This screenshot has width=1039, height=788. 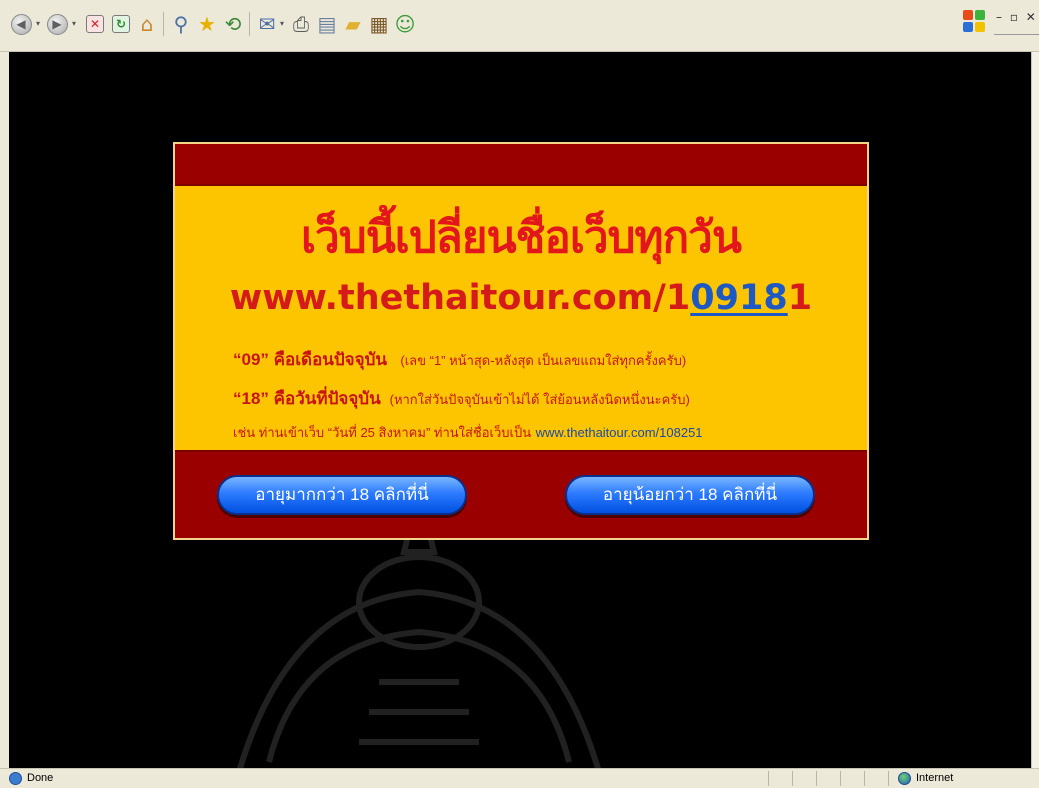 I want to click on site-url-pattern: www.thethaitour.com/109181, so click(x=521, y=298).